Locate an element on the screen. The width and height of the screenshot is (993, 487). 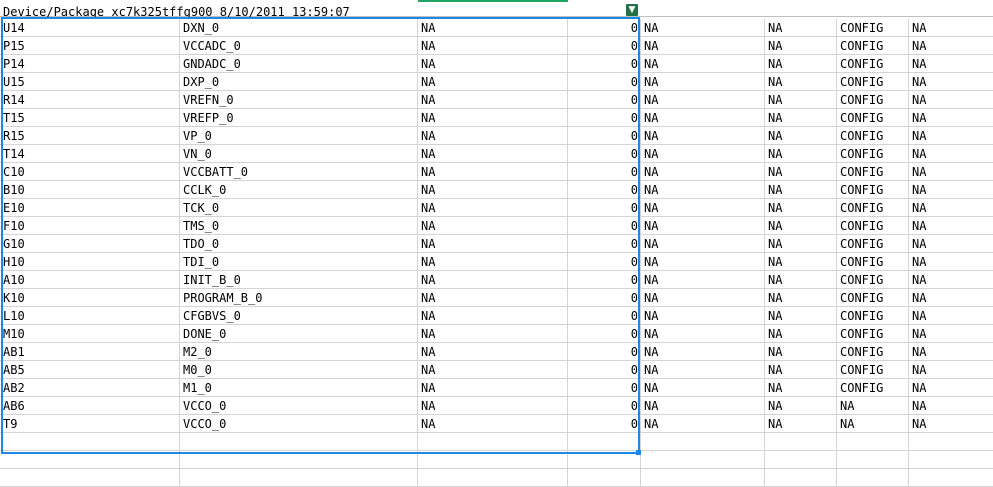
table-row: AB1 M2_0 NA 0 NA NA CONFIG NA is located at coordinates (496, 352).